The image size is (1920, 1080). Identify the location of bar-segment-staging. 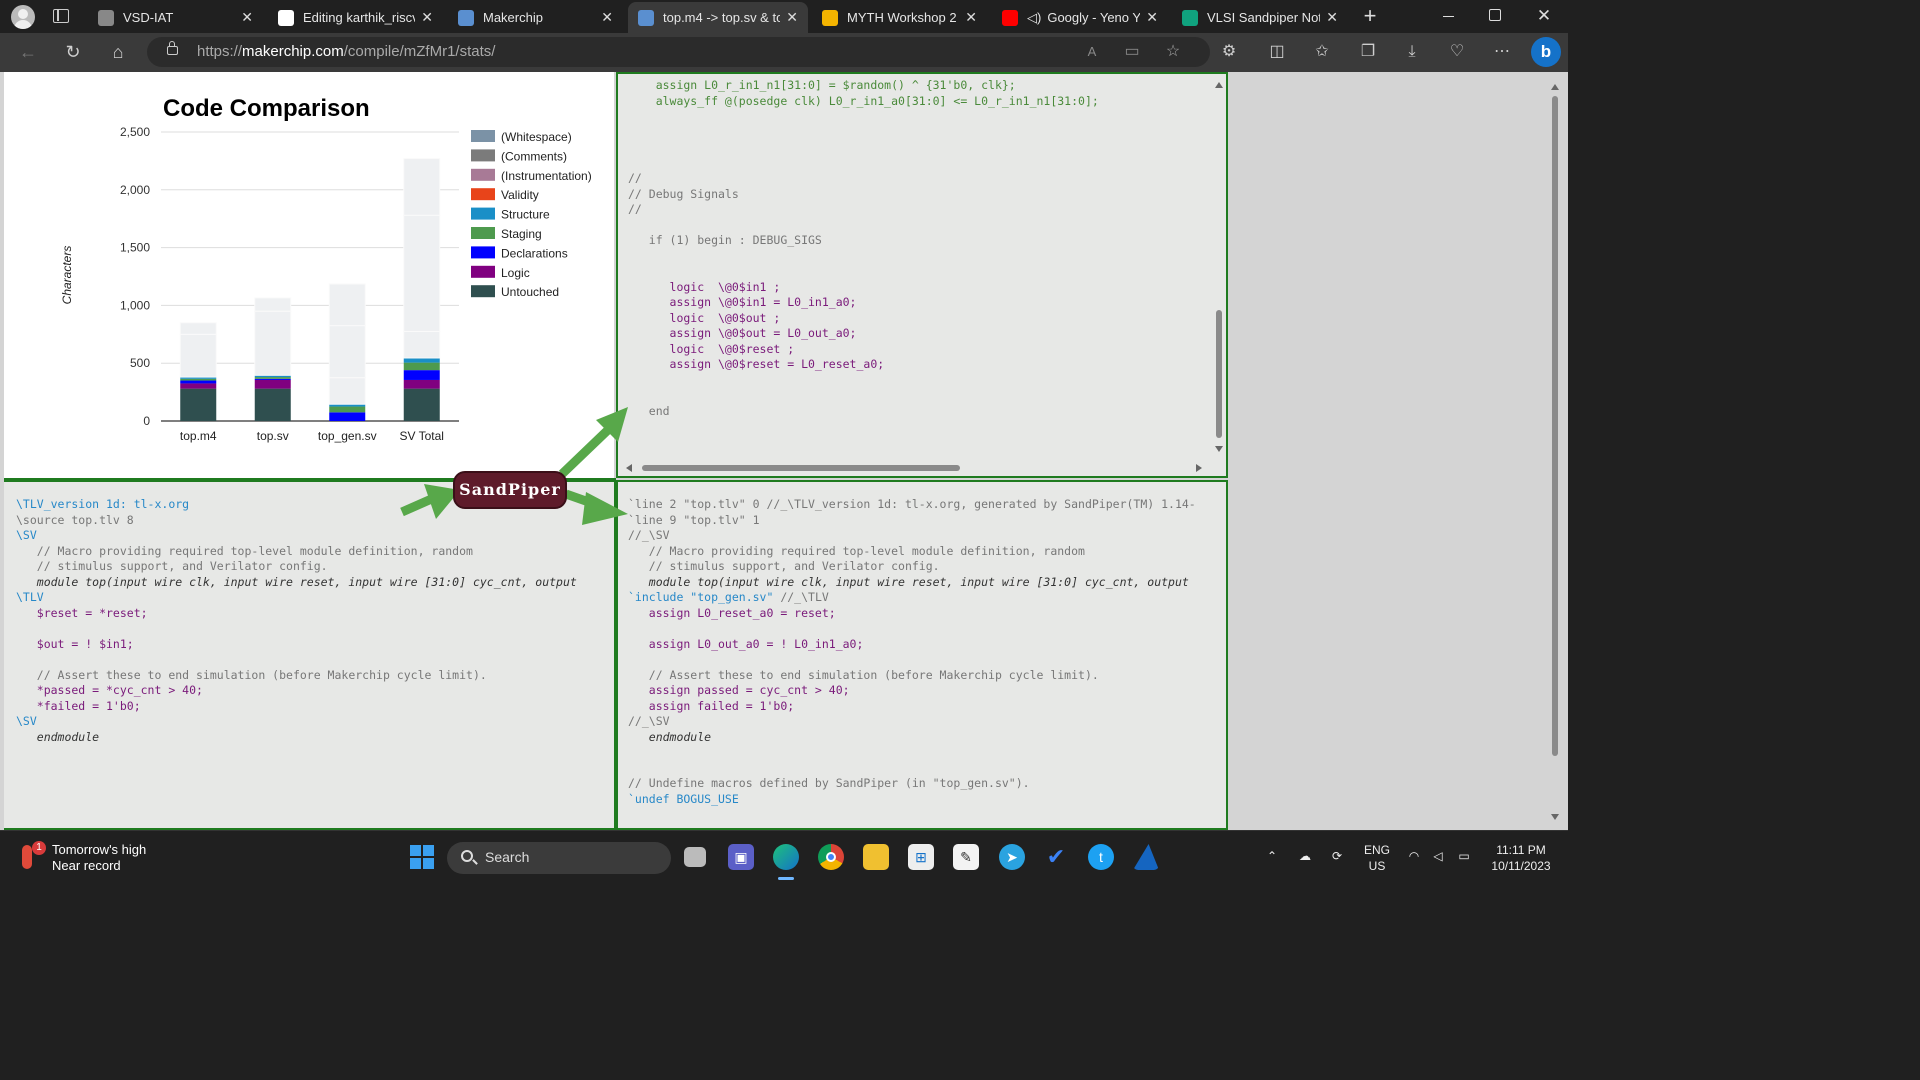
(272, 378).